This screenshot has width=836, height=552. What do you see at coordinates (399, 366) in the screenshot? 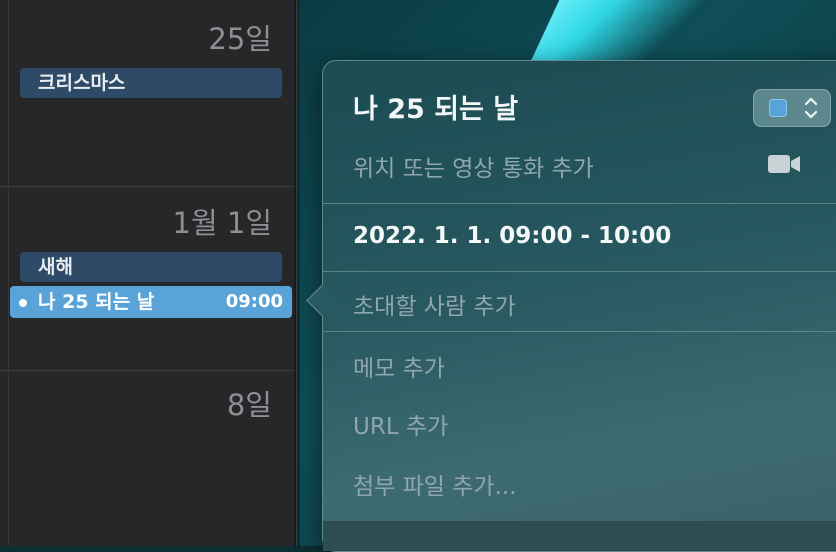
I see `notes-field: 메모 추가` at bounding box center [399, 366].